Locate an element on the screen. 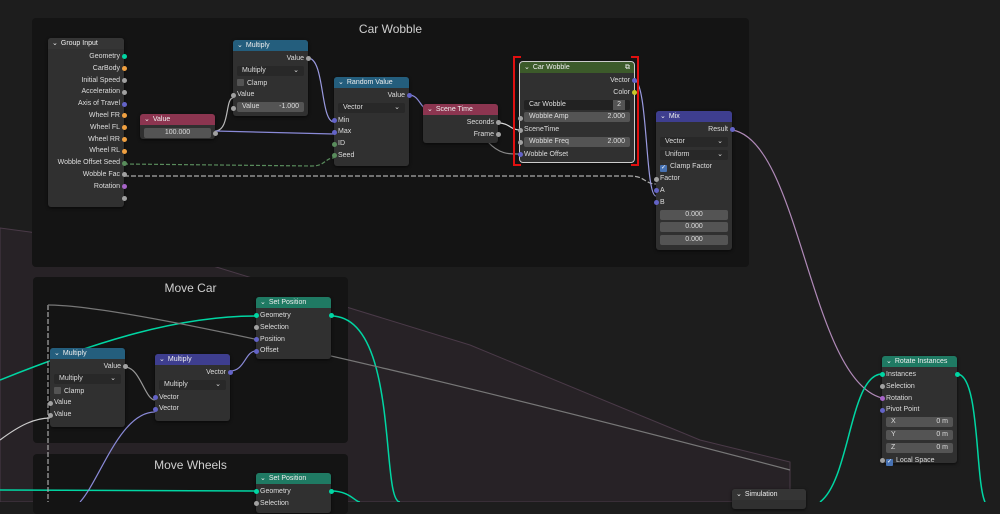 The image size is (1000, 514). number-field: Z 0 m is located at coordinates (919, 447).